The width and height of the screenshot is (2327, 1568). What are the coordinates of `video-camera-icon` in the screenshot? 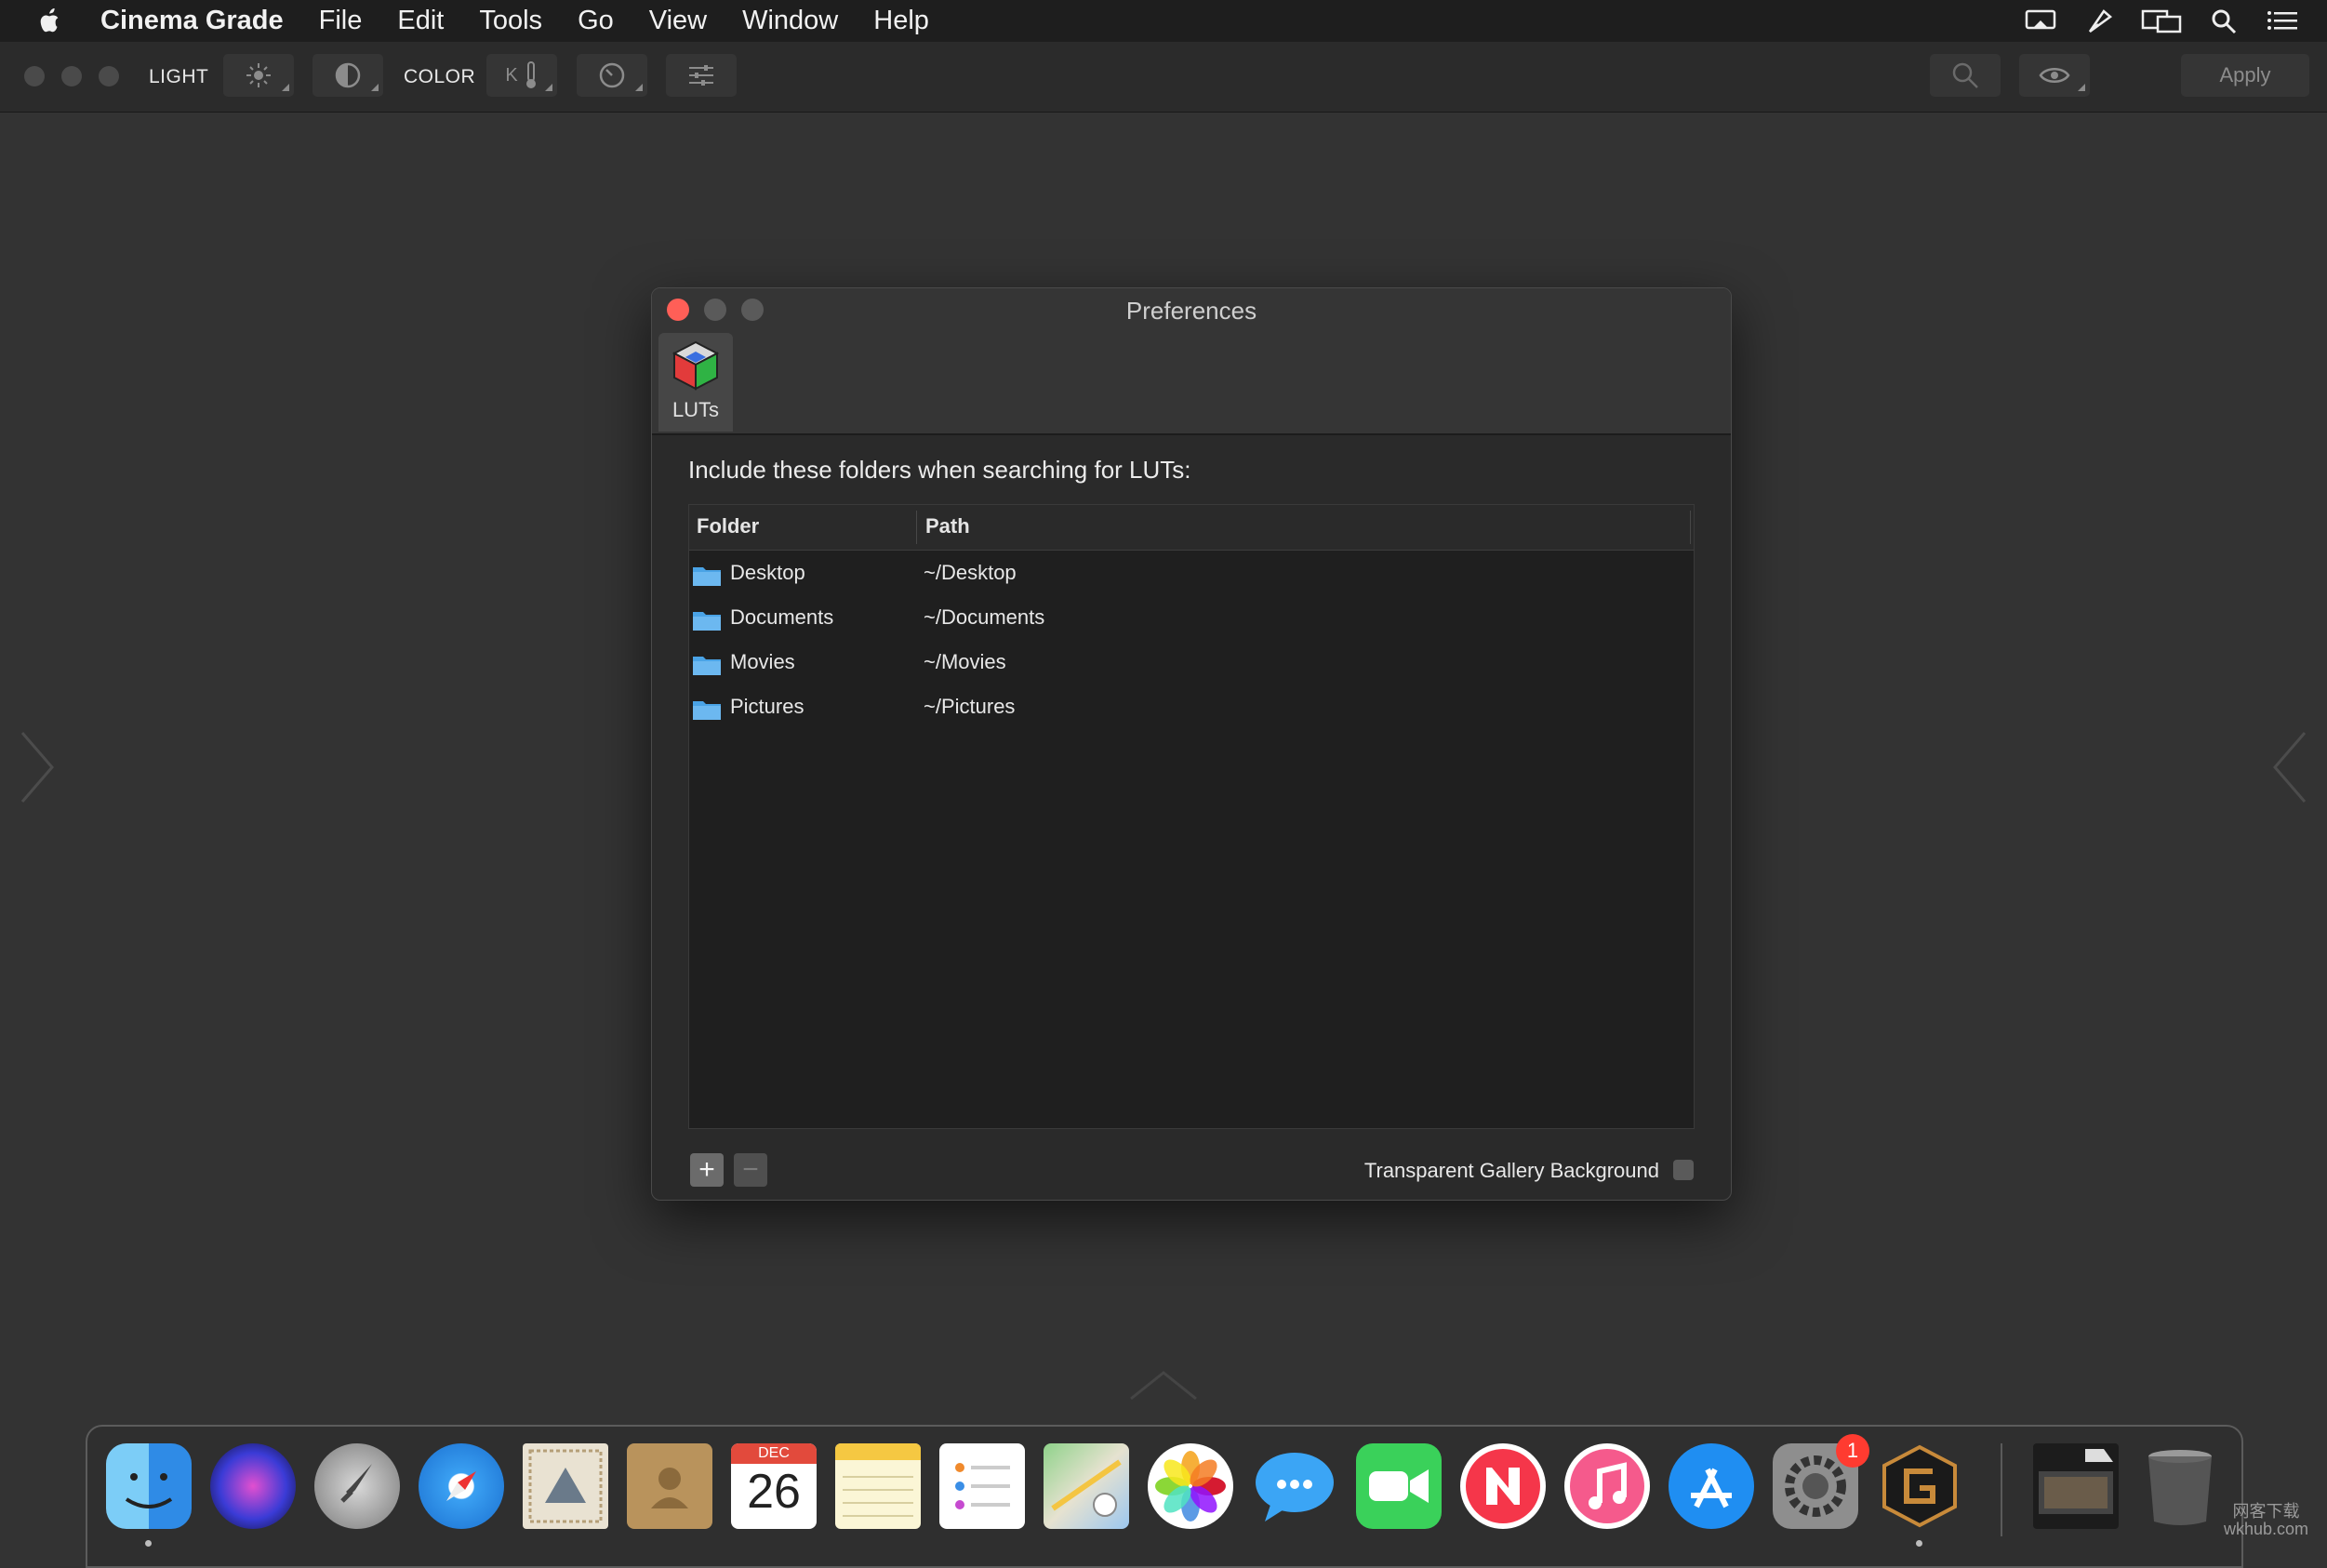 It's located at (1399, 1486).